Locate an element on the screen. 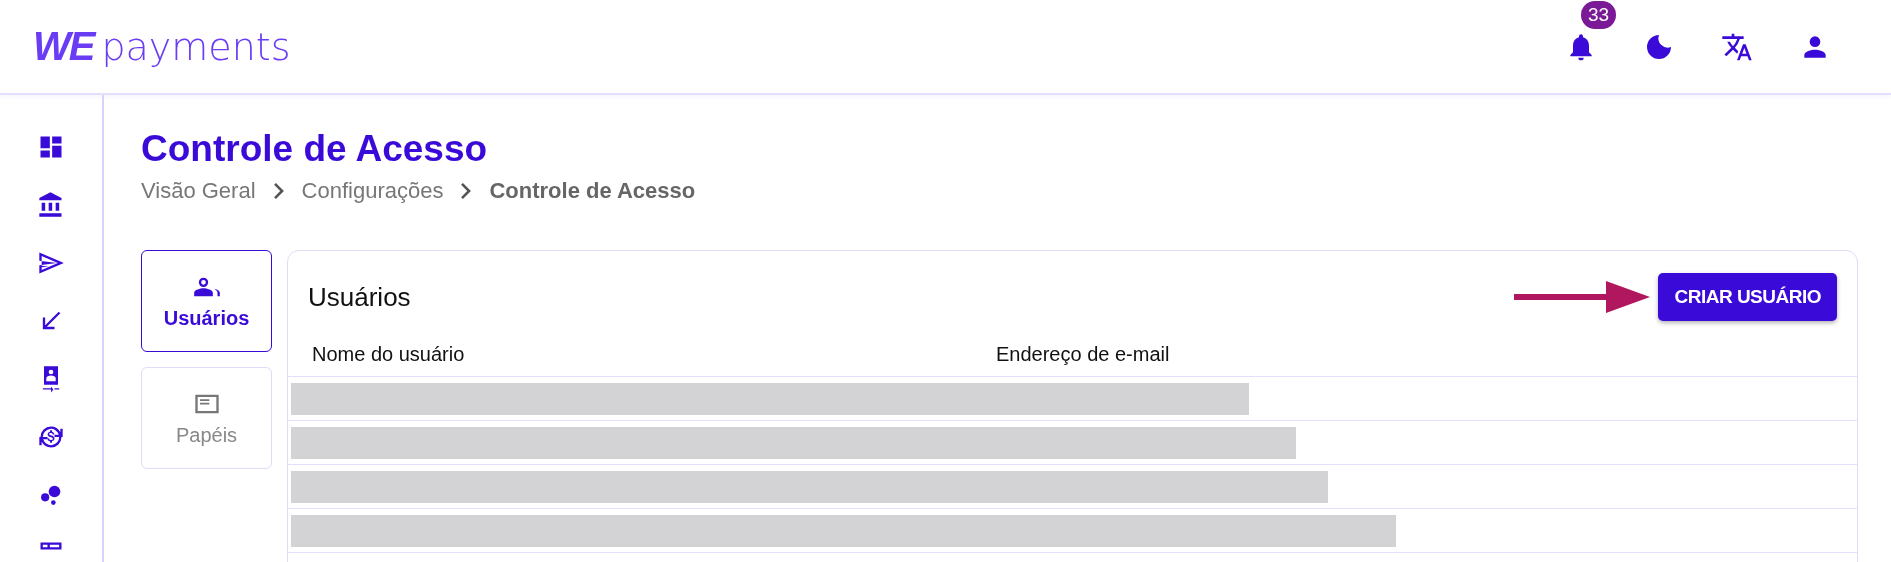 The image size is (1891, 562). column-header: Nome do usuário is located at coordinates (389, 354).